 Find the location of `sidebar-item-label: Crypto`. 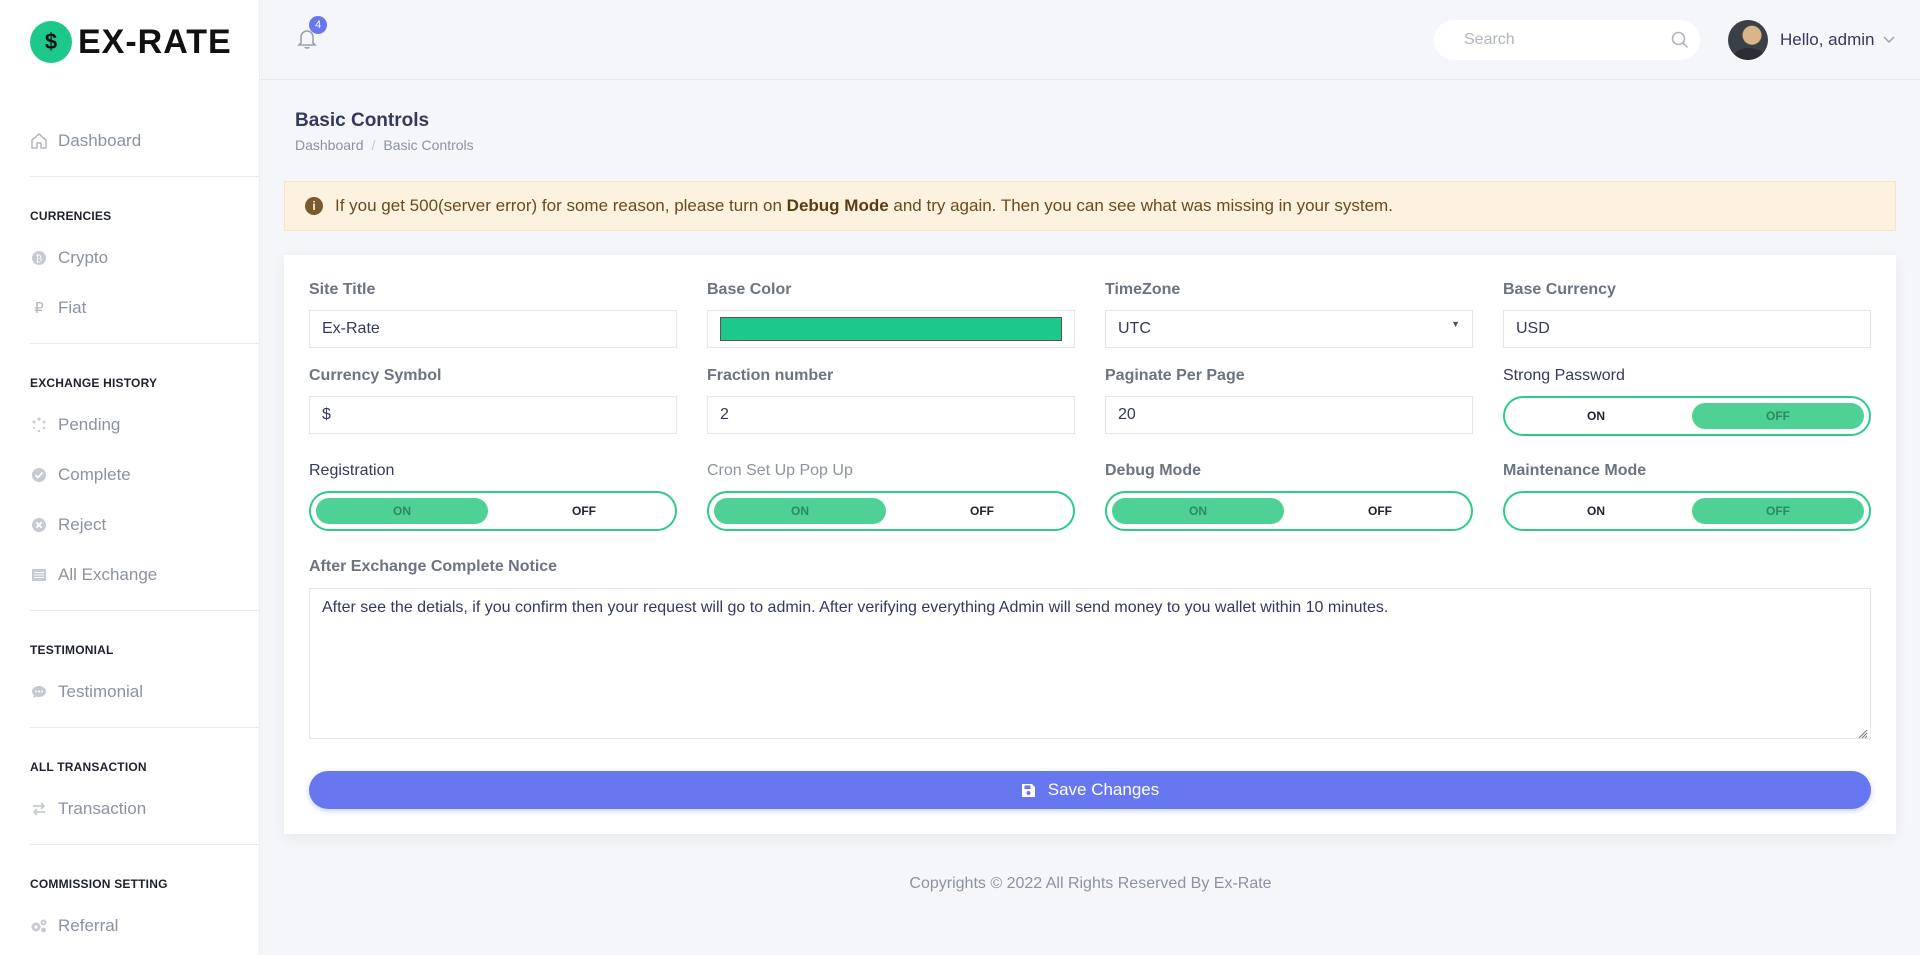

sidebar-item-label: Crypto is located at coordinates (83, 257).